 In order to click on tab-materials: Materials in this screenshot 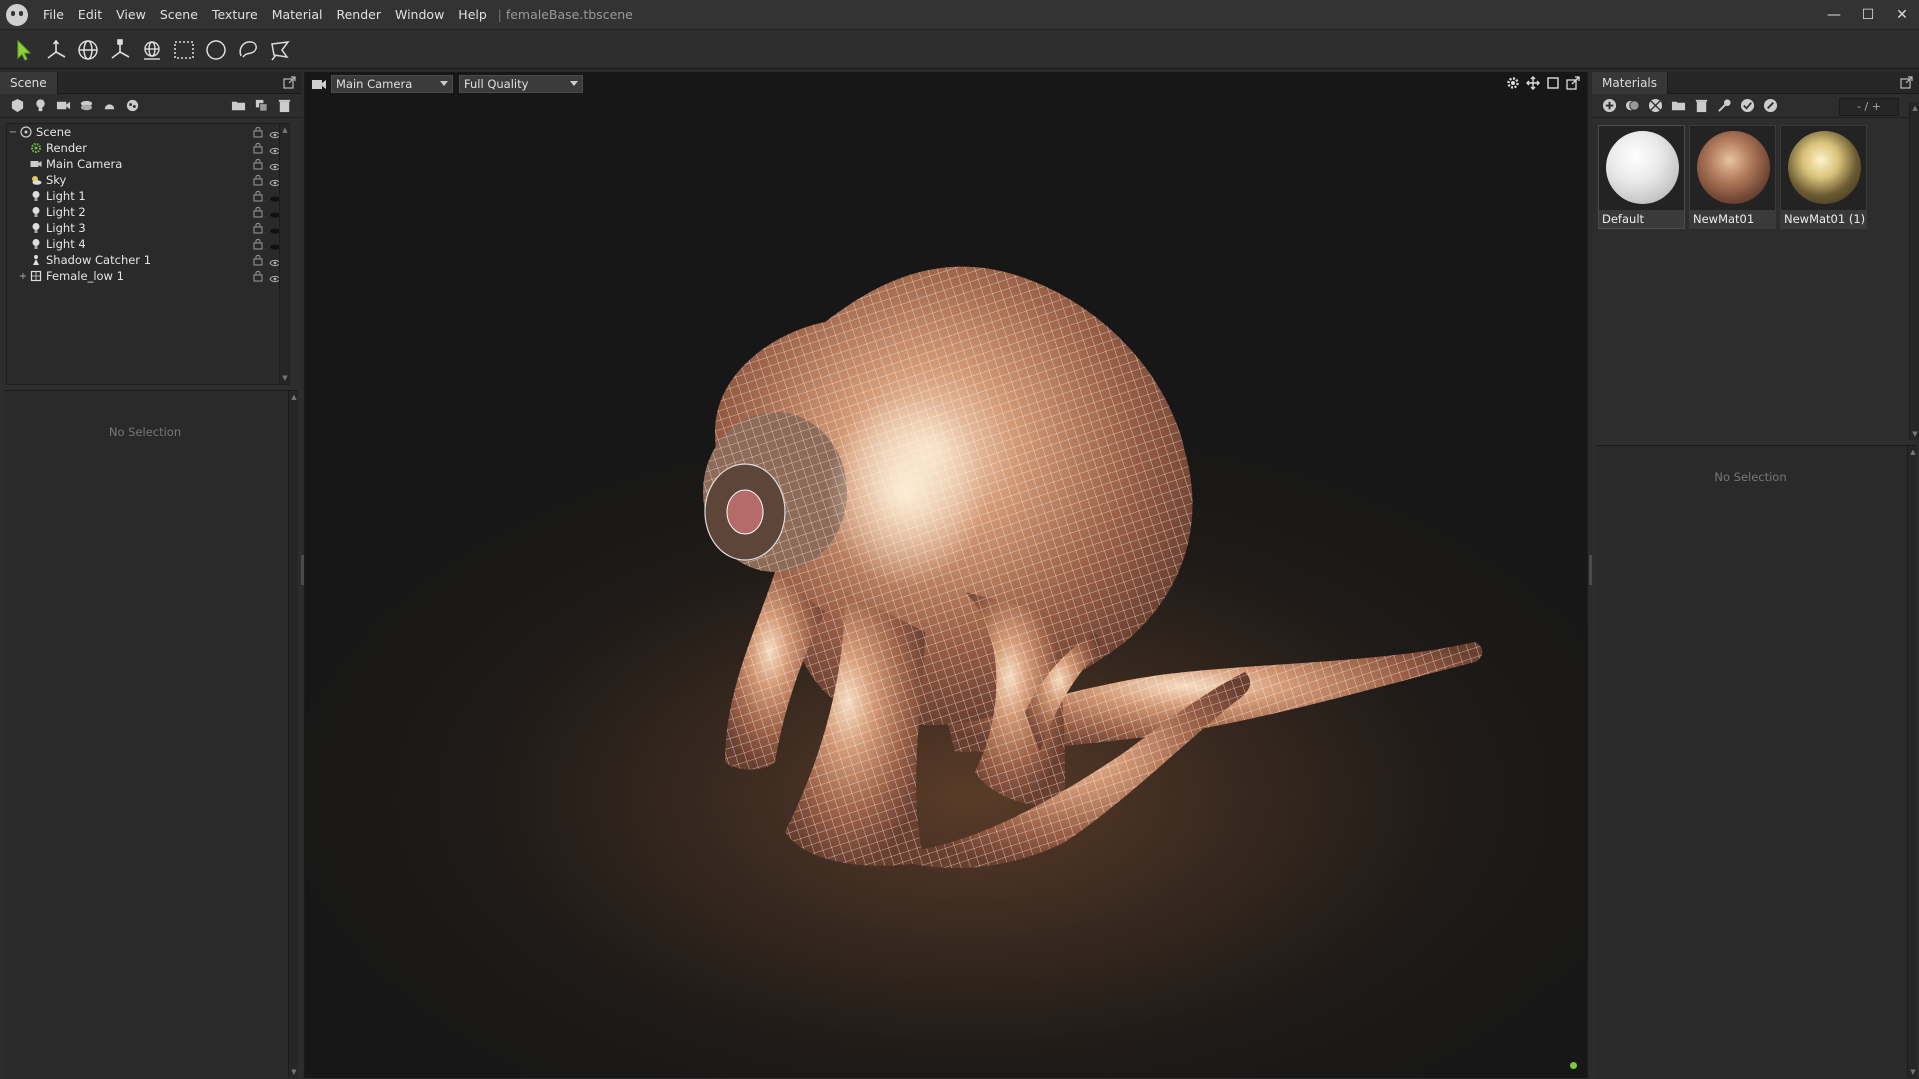, I will do `click(1630, 82)`.